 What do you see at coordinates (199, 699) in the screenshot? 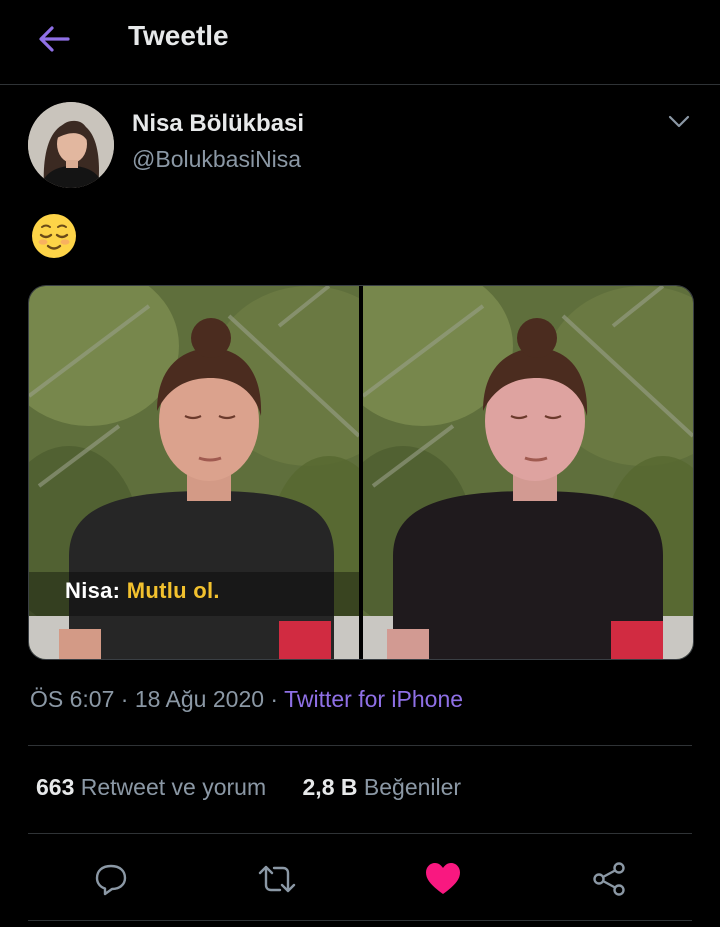
I see `tweet-date: 18 Ağu 2020` at bounding box center [199, 699].